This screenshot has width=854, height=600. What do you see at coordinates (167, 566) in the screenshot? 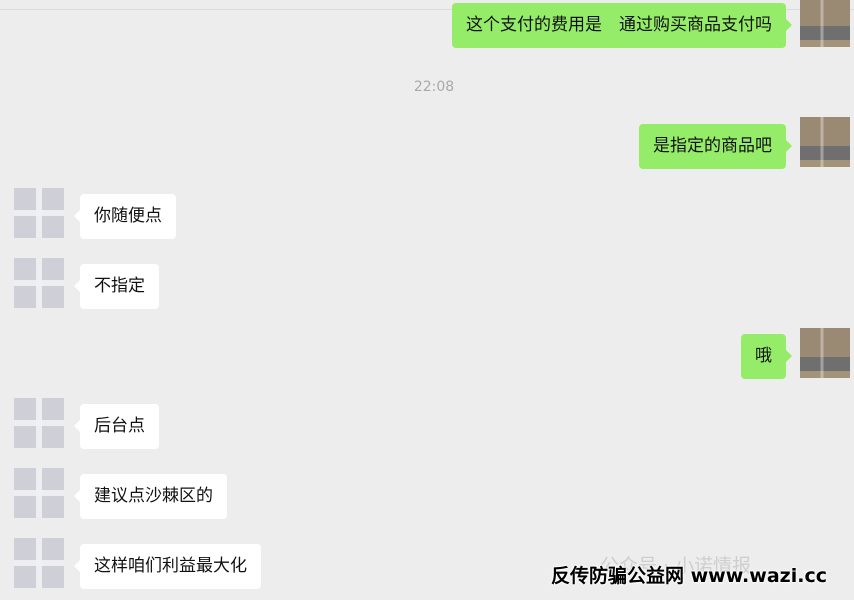
I see `message-bubble-other: 这样咱们利益最大化` at bounding box center [167, 566].